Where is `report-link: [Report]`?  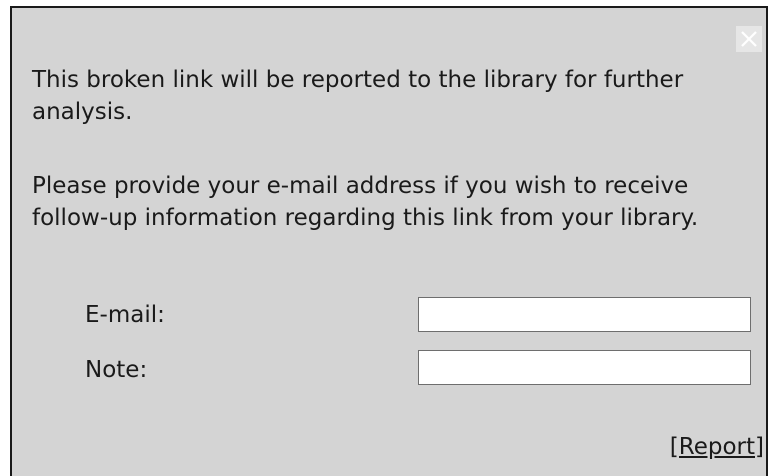
report-link: [Report] is located at coordinates (717, 447).